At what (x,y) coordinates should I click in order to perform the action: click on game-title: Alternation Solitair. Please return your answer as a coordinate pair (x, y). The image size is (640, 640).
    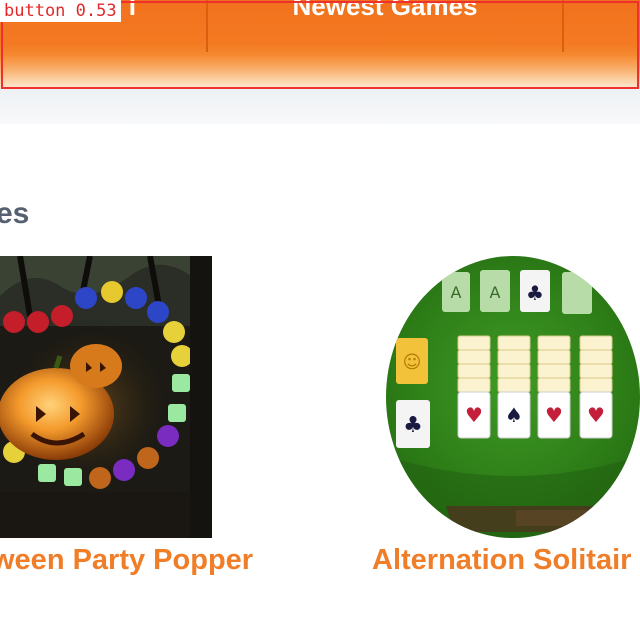
    Looking at the image, I should click on (501, 560).